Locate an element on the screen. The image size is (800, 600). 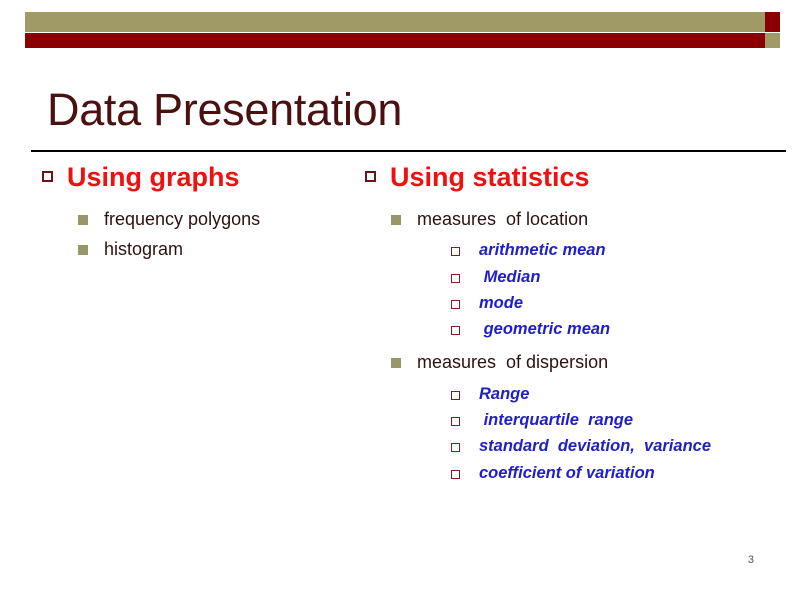
header-bar-olive-long is located at coordinates (395, 22).